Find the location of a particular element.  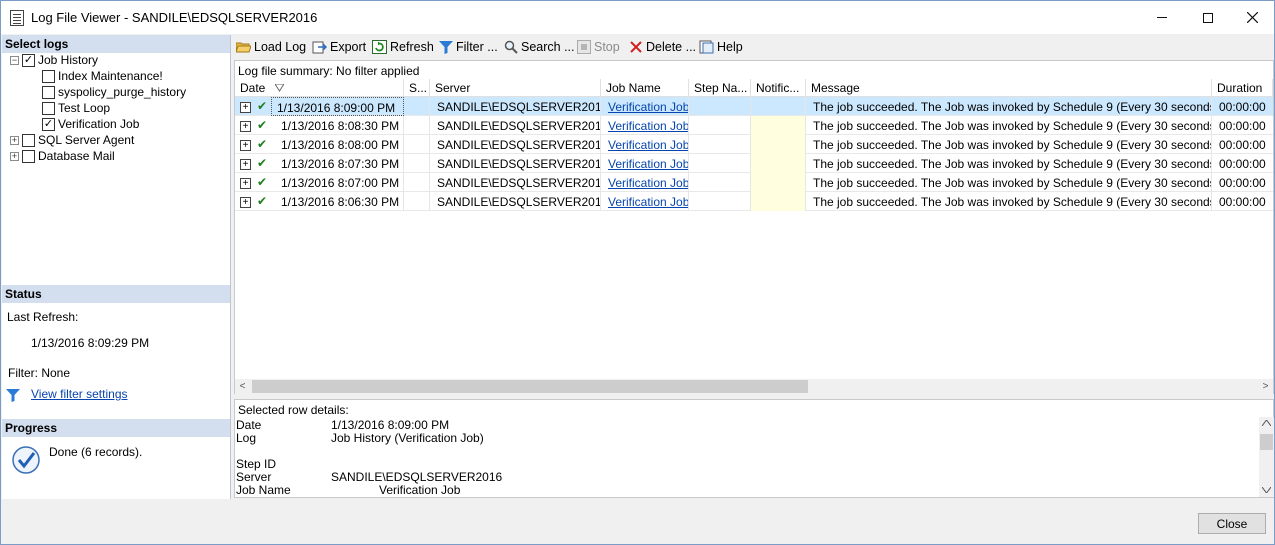

column-header-message: Message is located at coordinates (1009, 88).